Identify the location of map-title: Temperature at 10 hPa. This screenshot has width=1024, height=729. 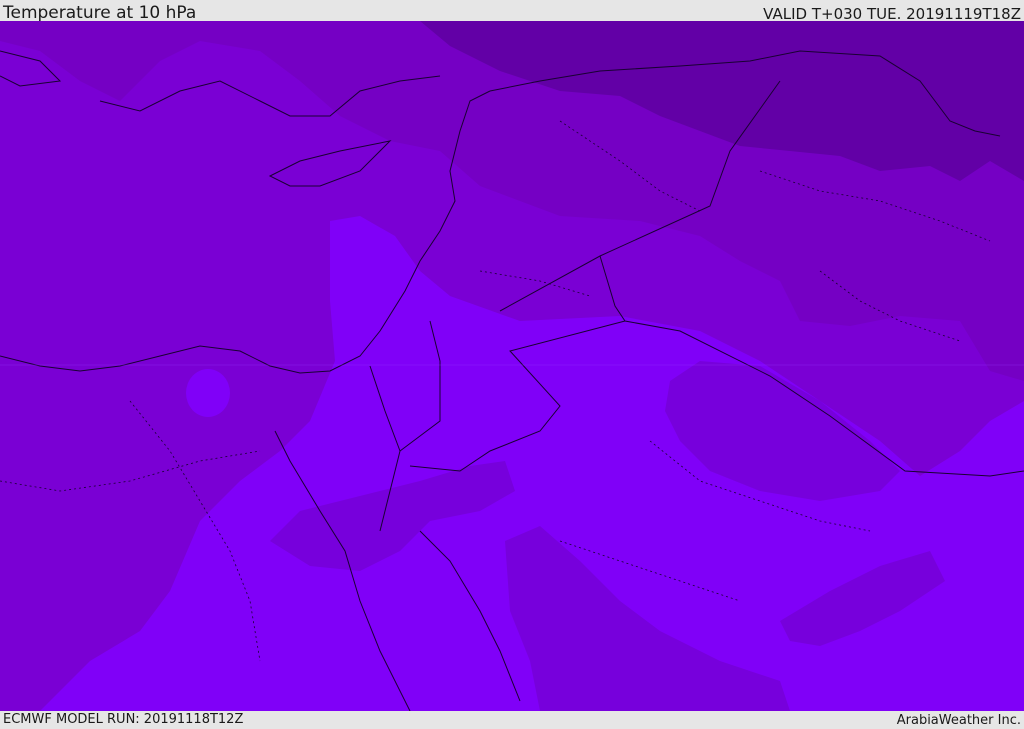
(100, 13).